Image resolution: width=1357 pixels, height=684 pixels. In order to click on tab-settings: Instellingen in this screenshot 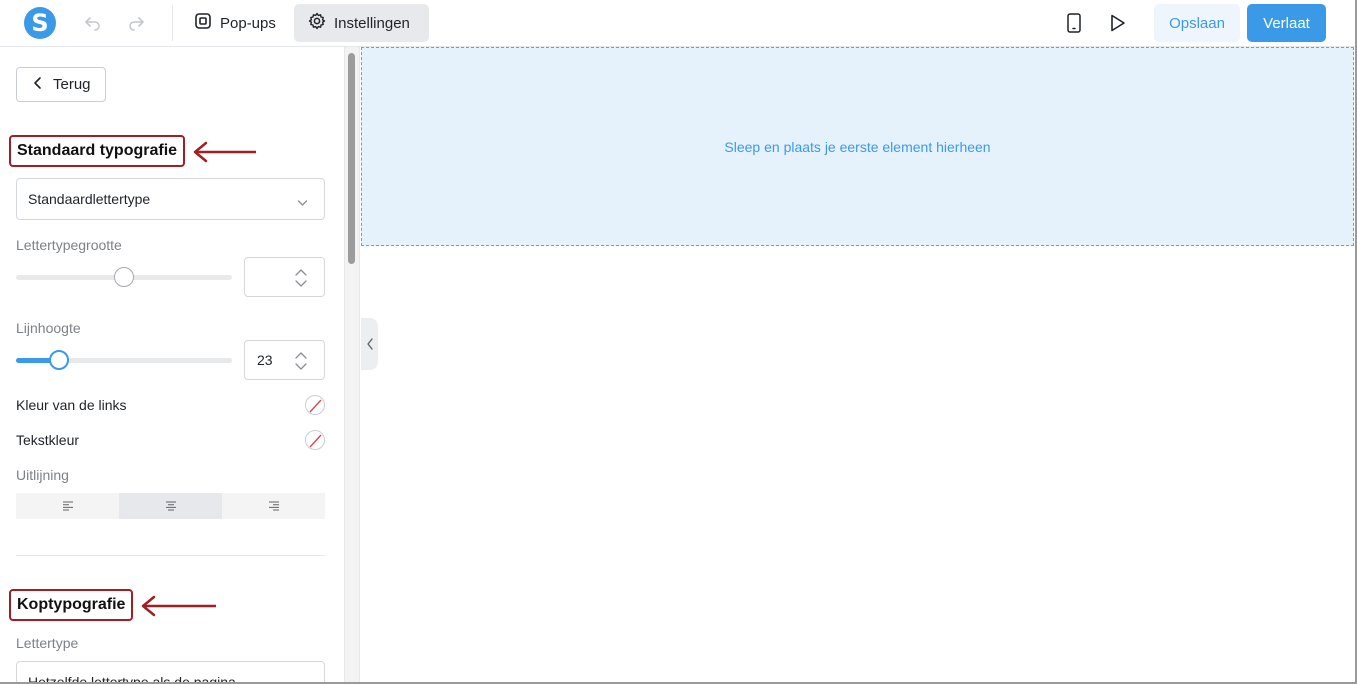, I will do `click(361, 23)`.